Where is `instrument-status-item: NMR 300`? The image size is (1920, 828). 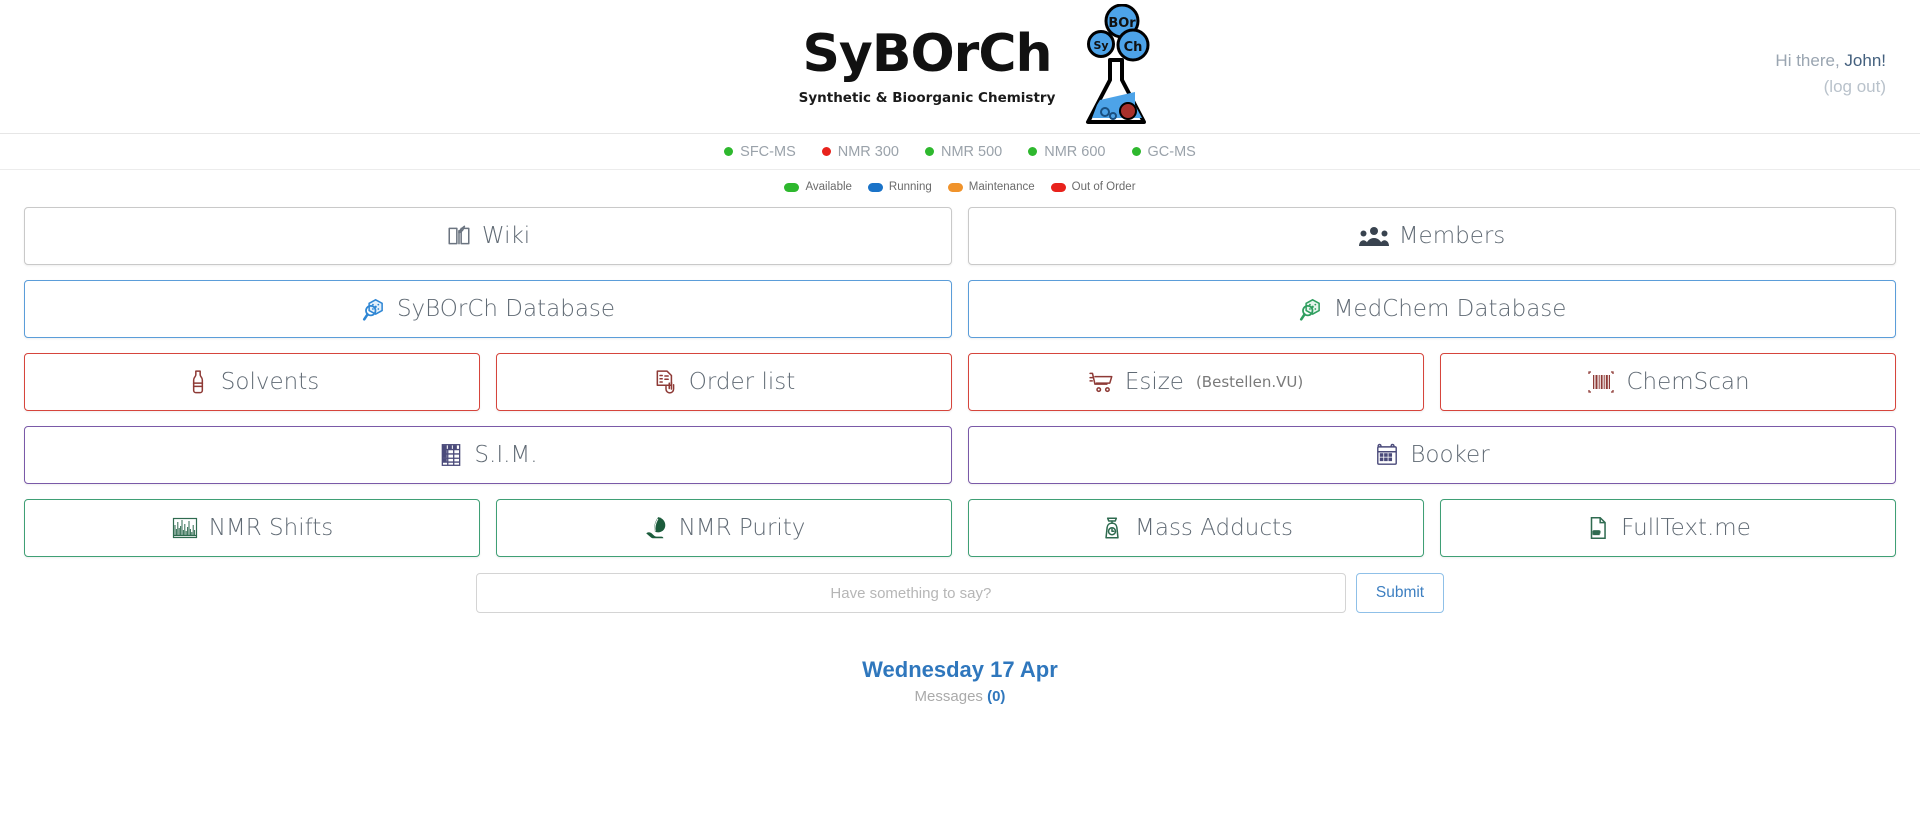 instrument-status-item: NMR 300 is located at coordinates (860, 151).